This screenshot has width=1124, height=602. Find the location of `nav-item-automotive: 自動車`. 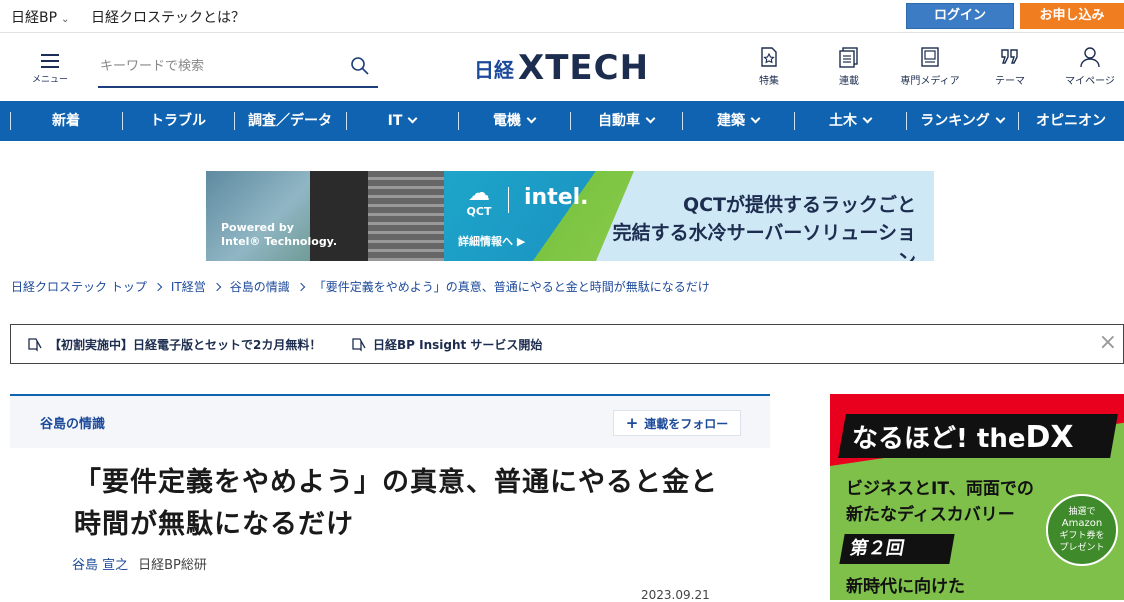

nav-item-automotive: 自動車 is located at coordinates (626, 121).